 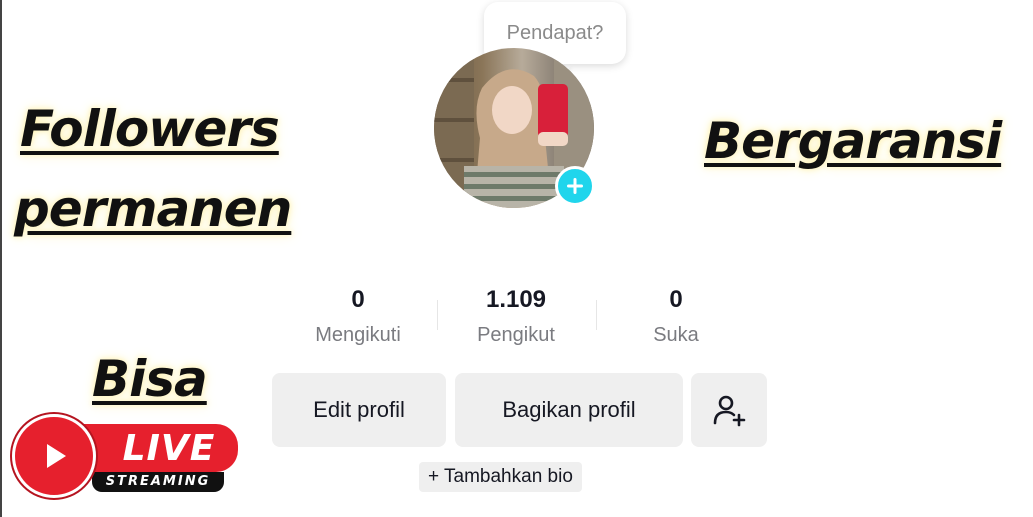 I want to click on promo-bisa-text: Bisa, so click(x=150, y=379).